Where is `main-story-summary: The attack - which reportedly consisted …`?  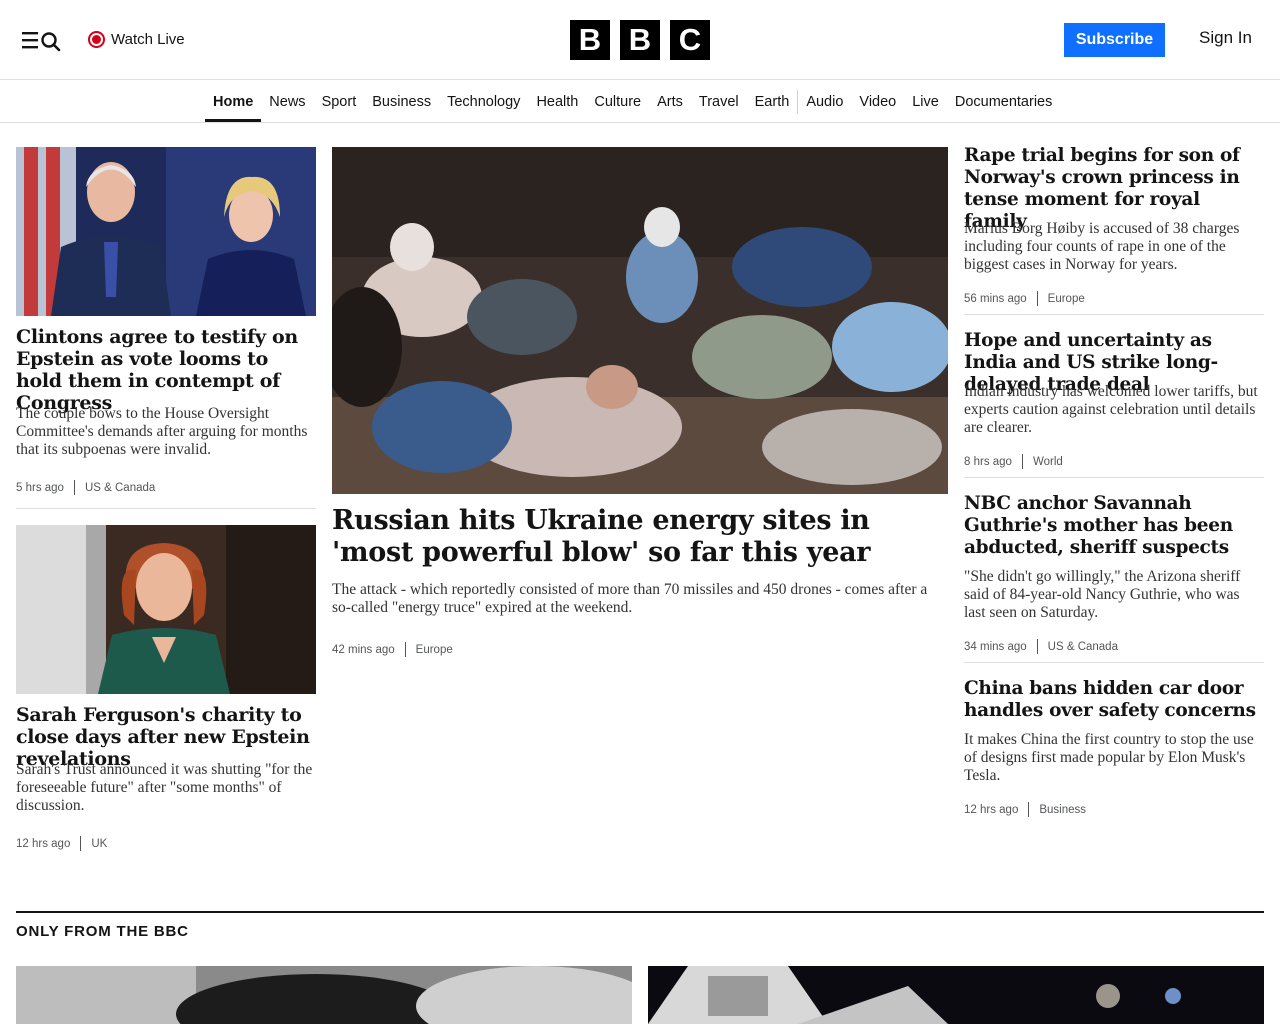
main-story-summary: The attack - which reportedly consisted … is located at coordinates (630, 598).